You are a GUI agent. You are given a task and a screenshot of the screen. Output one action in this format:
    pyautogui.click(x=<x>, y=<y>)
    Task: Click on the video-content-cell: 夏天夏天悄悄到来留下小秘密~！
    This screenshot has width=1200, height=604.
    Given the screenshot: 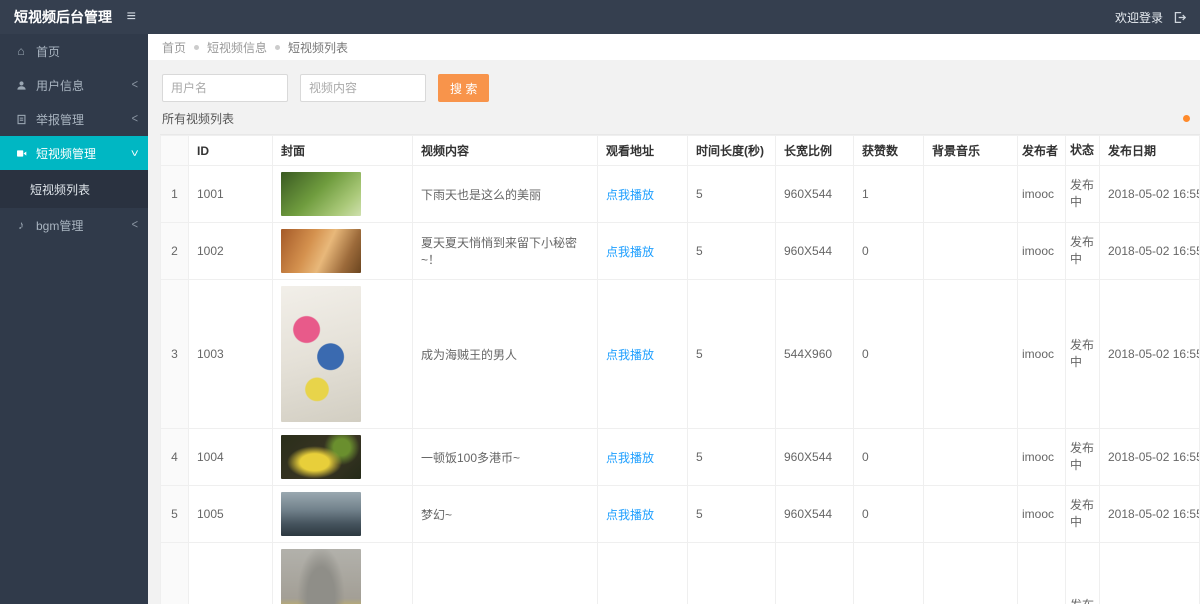 What is the action you would take?
    pyautogui.click(x=505, y=251)
    